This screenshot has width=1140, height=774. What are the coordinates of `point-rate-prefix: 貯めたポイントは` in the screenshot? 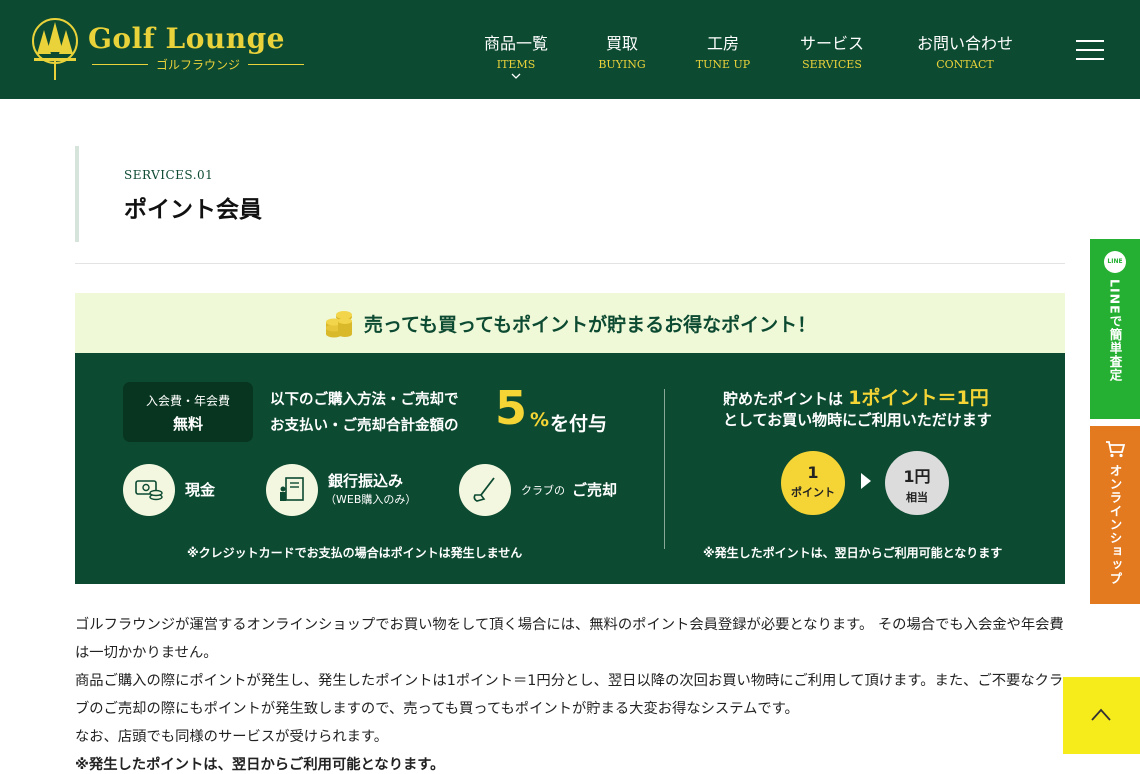 It's located at (783, 399).